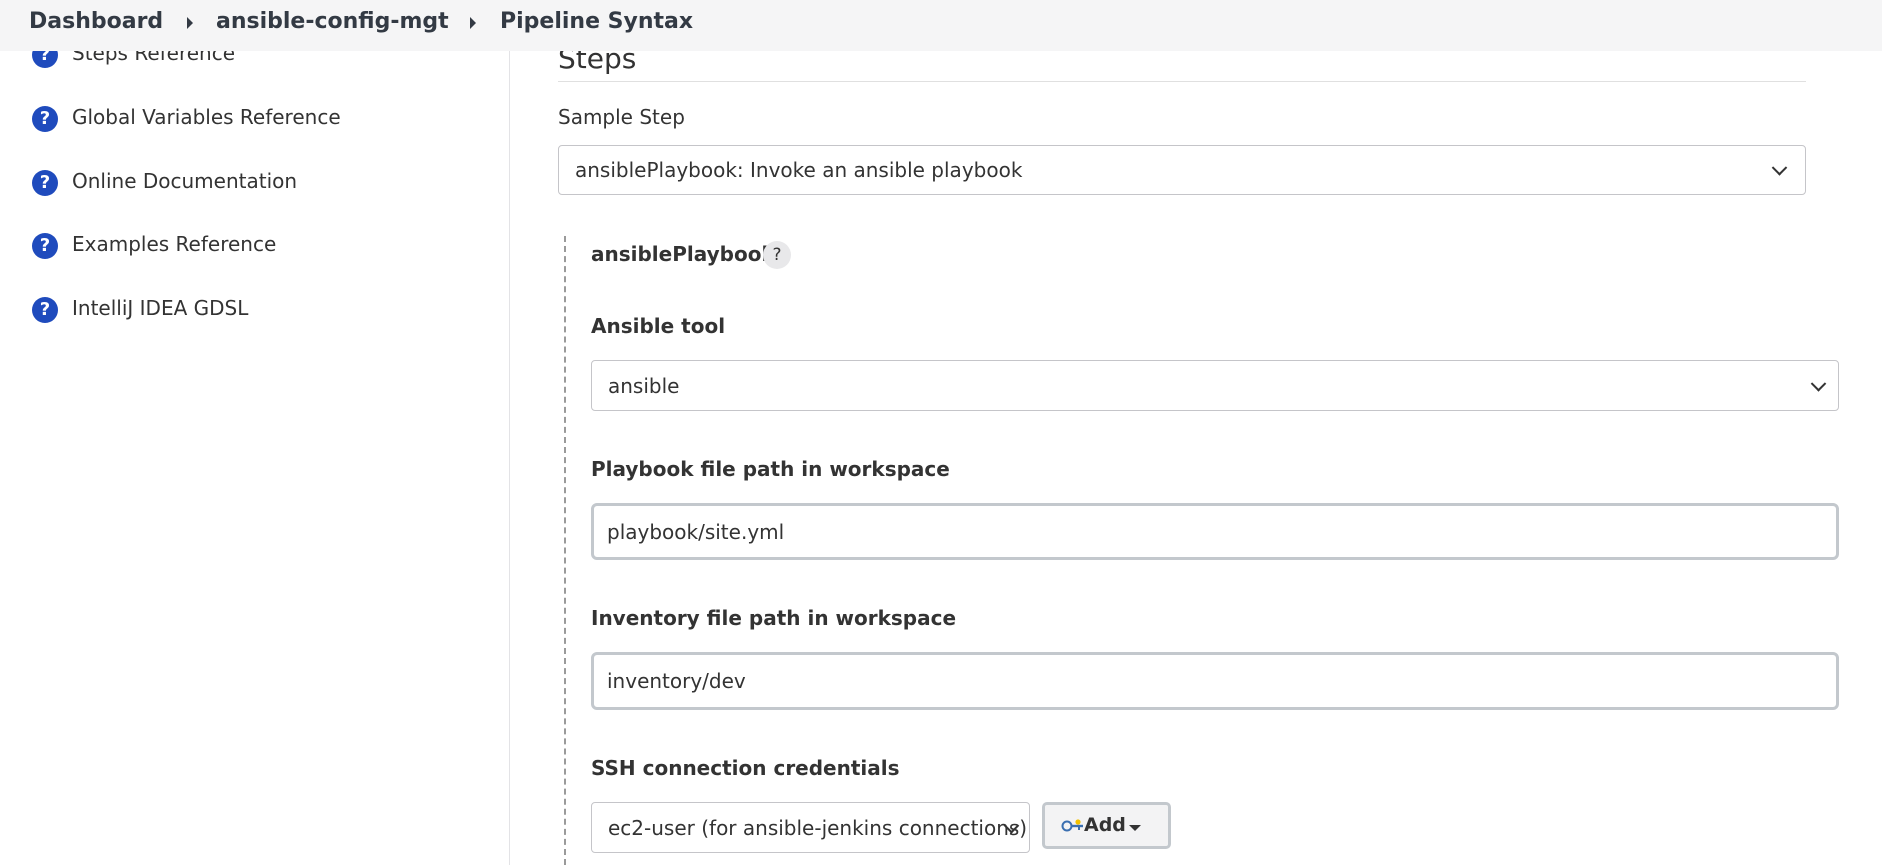  Describe the element at coordinates (565, 550) in the screenshot. I see `step-config-divider` at that location.